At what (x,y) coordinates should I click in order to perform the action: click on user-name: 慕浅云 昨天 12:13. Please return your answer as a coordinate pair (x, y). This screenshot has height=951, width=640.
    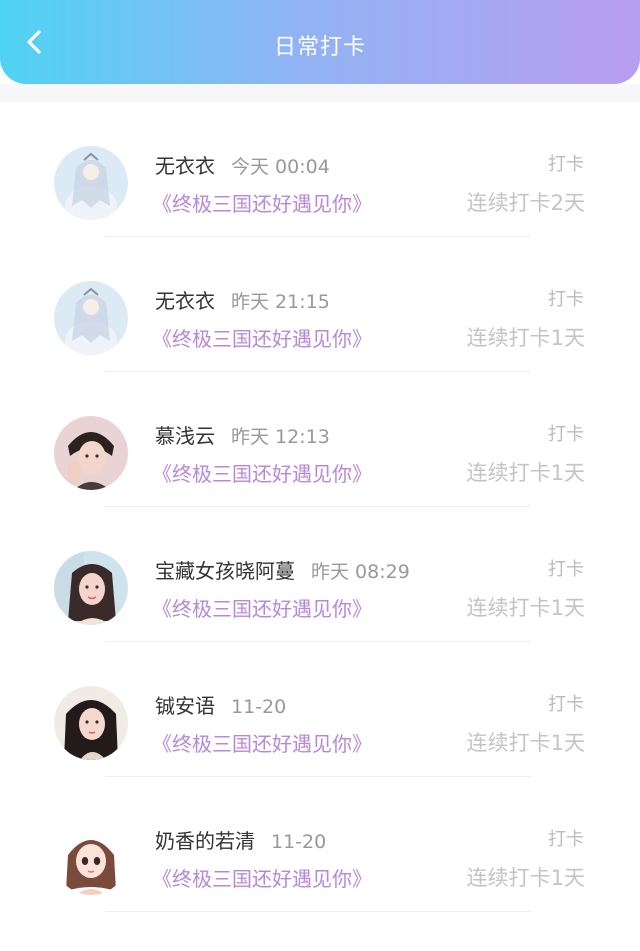
    Looking at the image, I should click on (242, 434).